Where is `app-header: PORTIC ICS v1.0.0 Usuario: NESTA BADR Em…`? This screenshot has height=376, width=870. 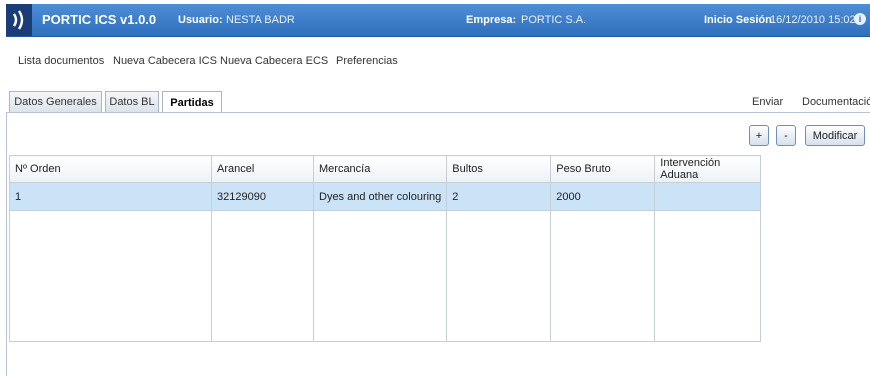 app-header: PORTIC ICS v1.0.0 Usuario: NESTA BADR Em… is located at coordinates (438, 20).